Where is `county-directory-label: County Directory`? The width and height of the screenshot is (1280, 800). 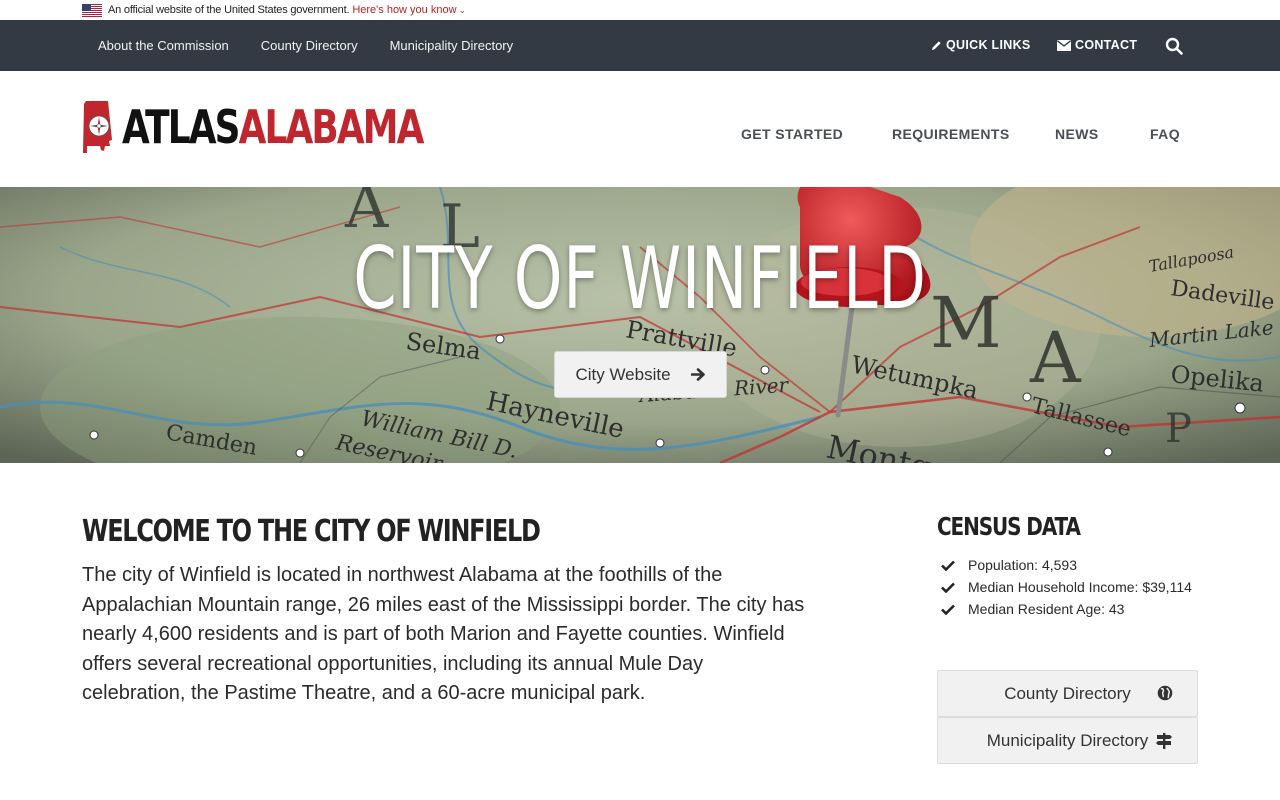
county-directory-label: County Directory is located at coordinates (1067, 693).